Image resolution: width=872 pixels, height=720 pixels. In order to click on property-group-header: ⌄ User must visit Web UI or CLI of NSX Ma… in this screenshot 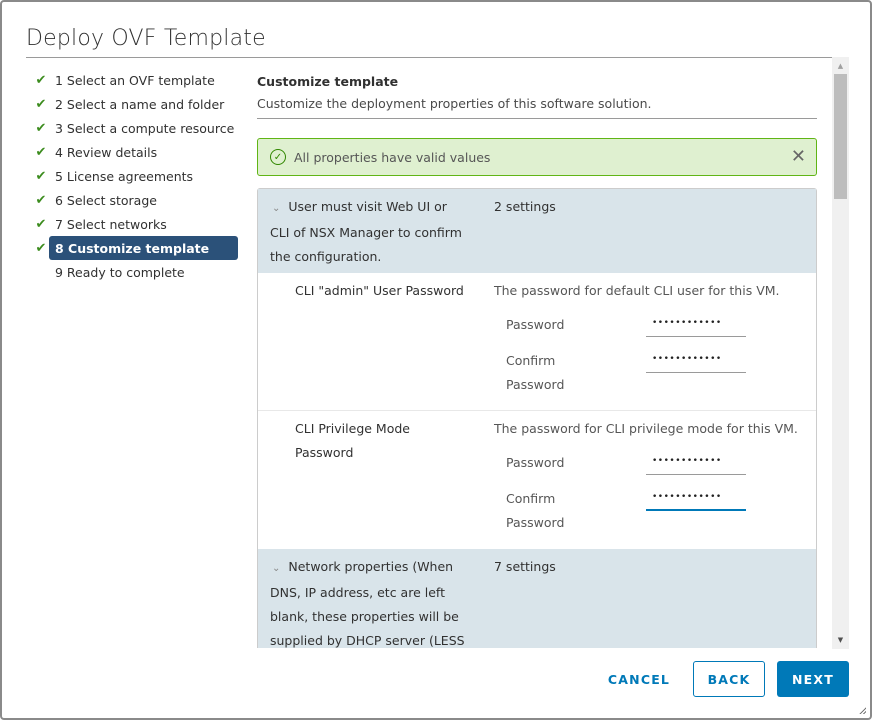, I will do `click(537, 231)`.